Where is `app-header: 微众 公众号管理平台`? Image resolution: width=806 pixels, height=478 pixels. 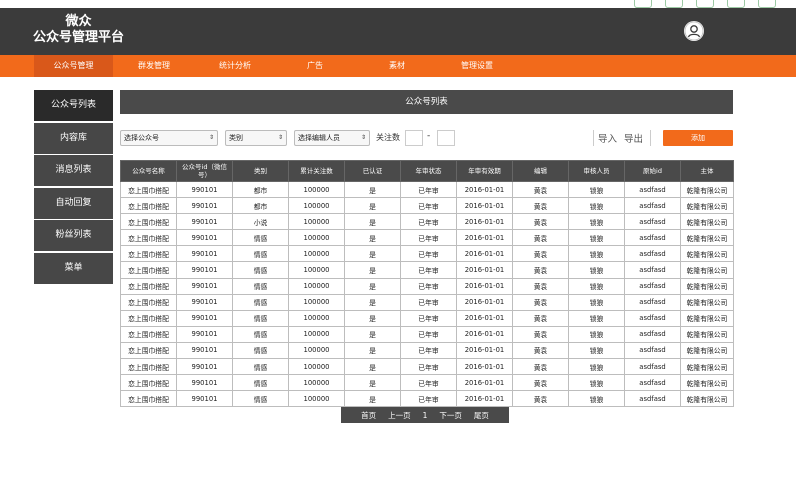 app-header: 微众 公众号管理平台 is located at coordinates (398, 31).